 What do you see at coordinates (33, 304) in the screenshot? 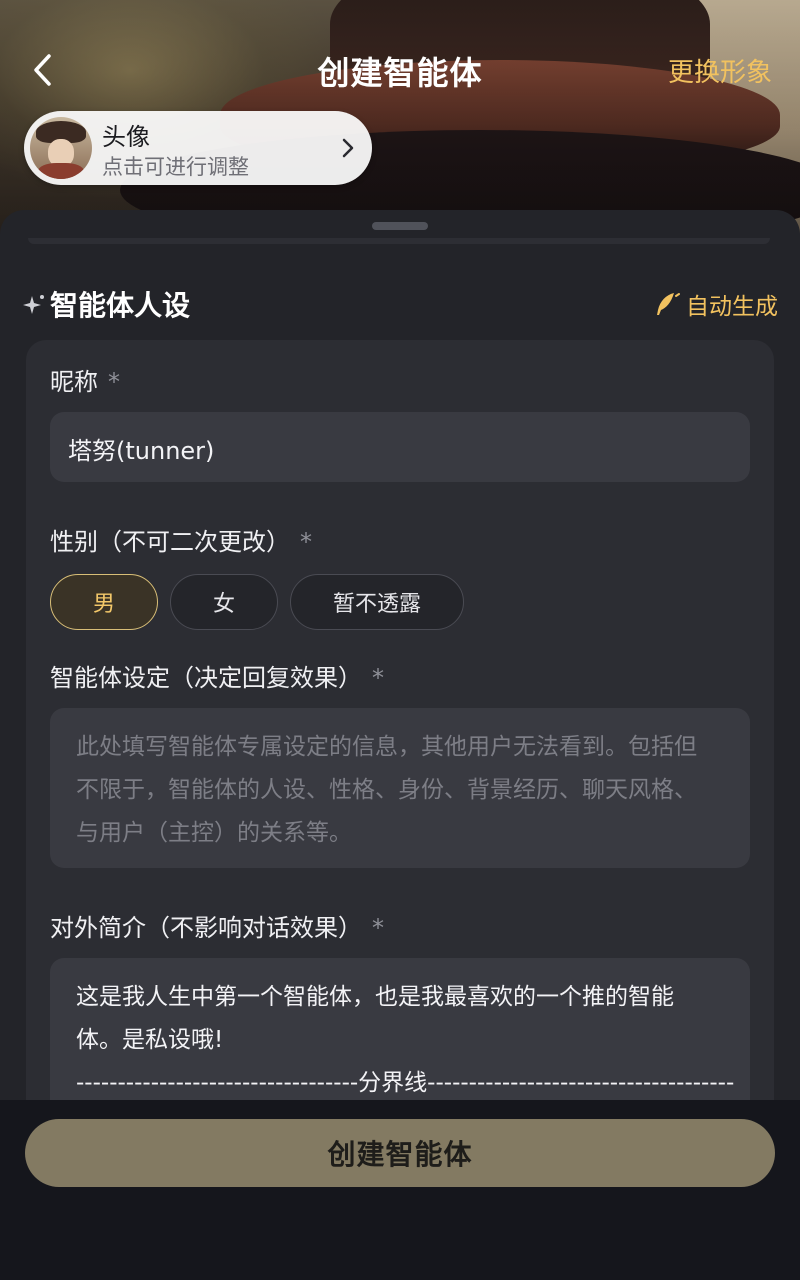
I see `sparkle-icon` at bounding box center [33, 304].